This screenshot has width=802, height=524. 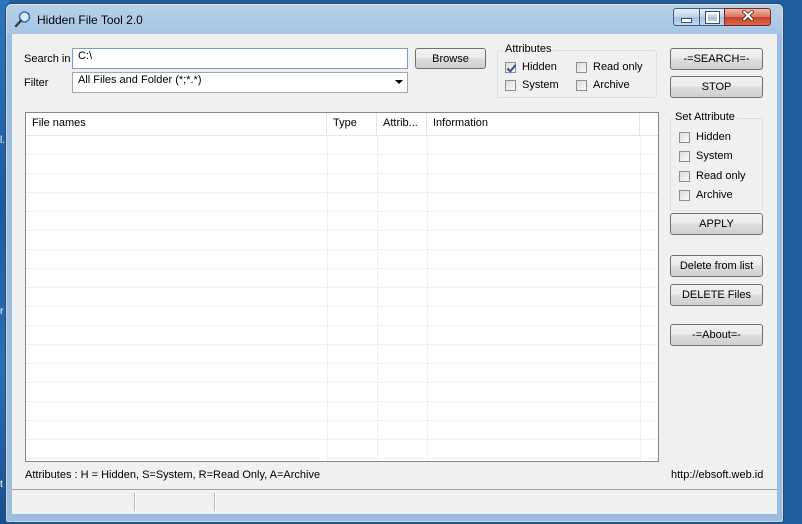 I want to click on attr-system-label: System, so click(x=540, y=85).